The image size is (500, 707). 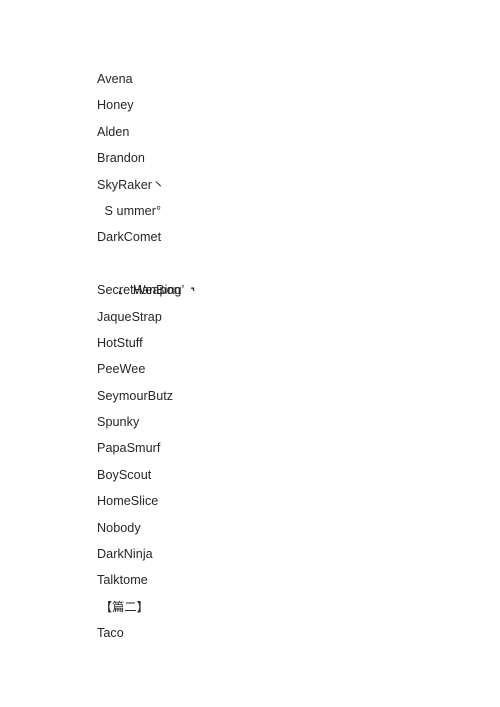 What do you see at coordinates (131, 184) in the screenshot?
I see `text-line: SkyRaker丶` at bounding box center [131, 184].